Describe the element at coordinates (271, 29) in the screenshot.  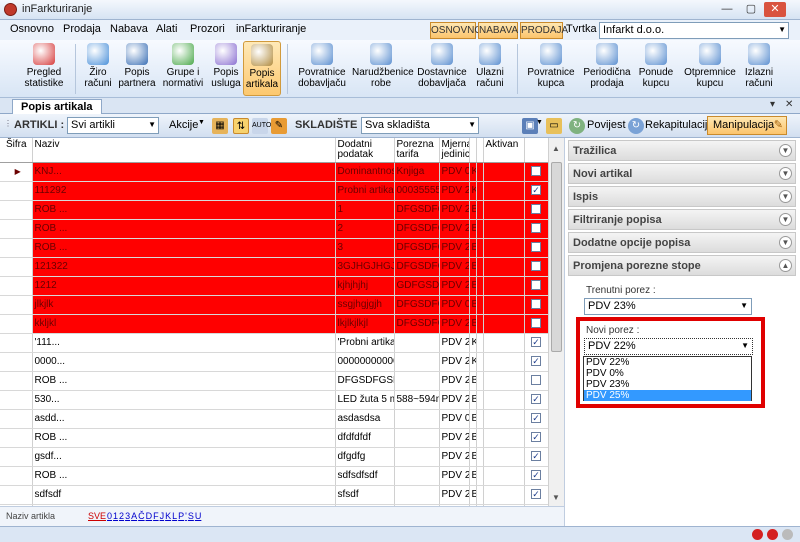
I see `menu-infarkturiranje: inFarkturiranje` at that location.